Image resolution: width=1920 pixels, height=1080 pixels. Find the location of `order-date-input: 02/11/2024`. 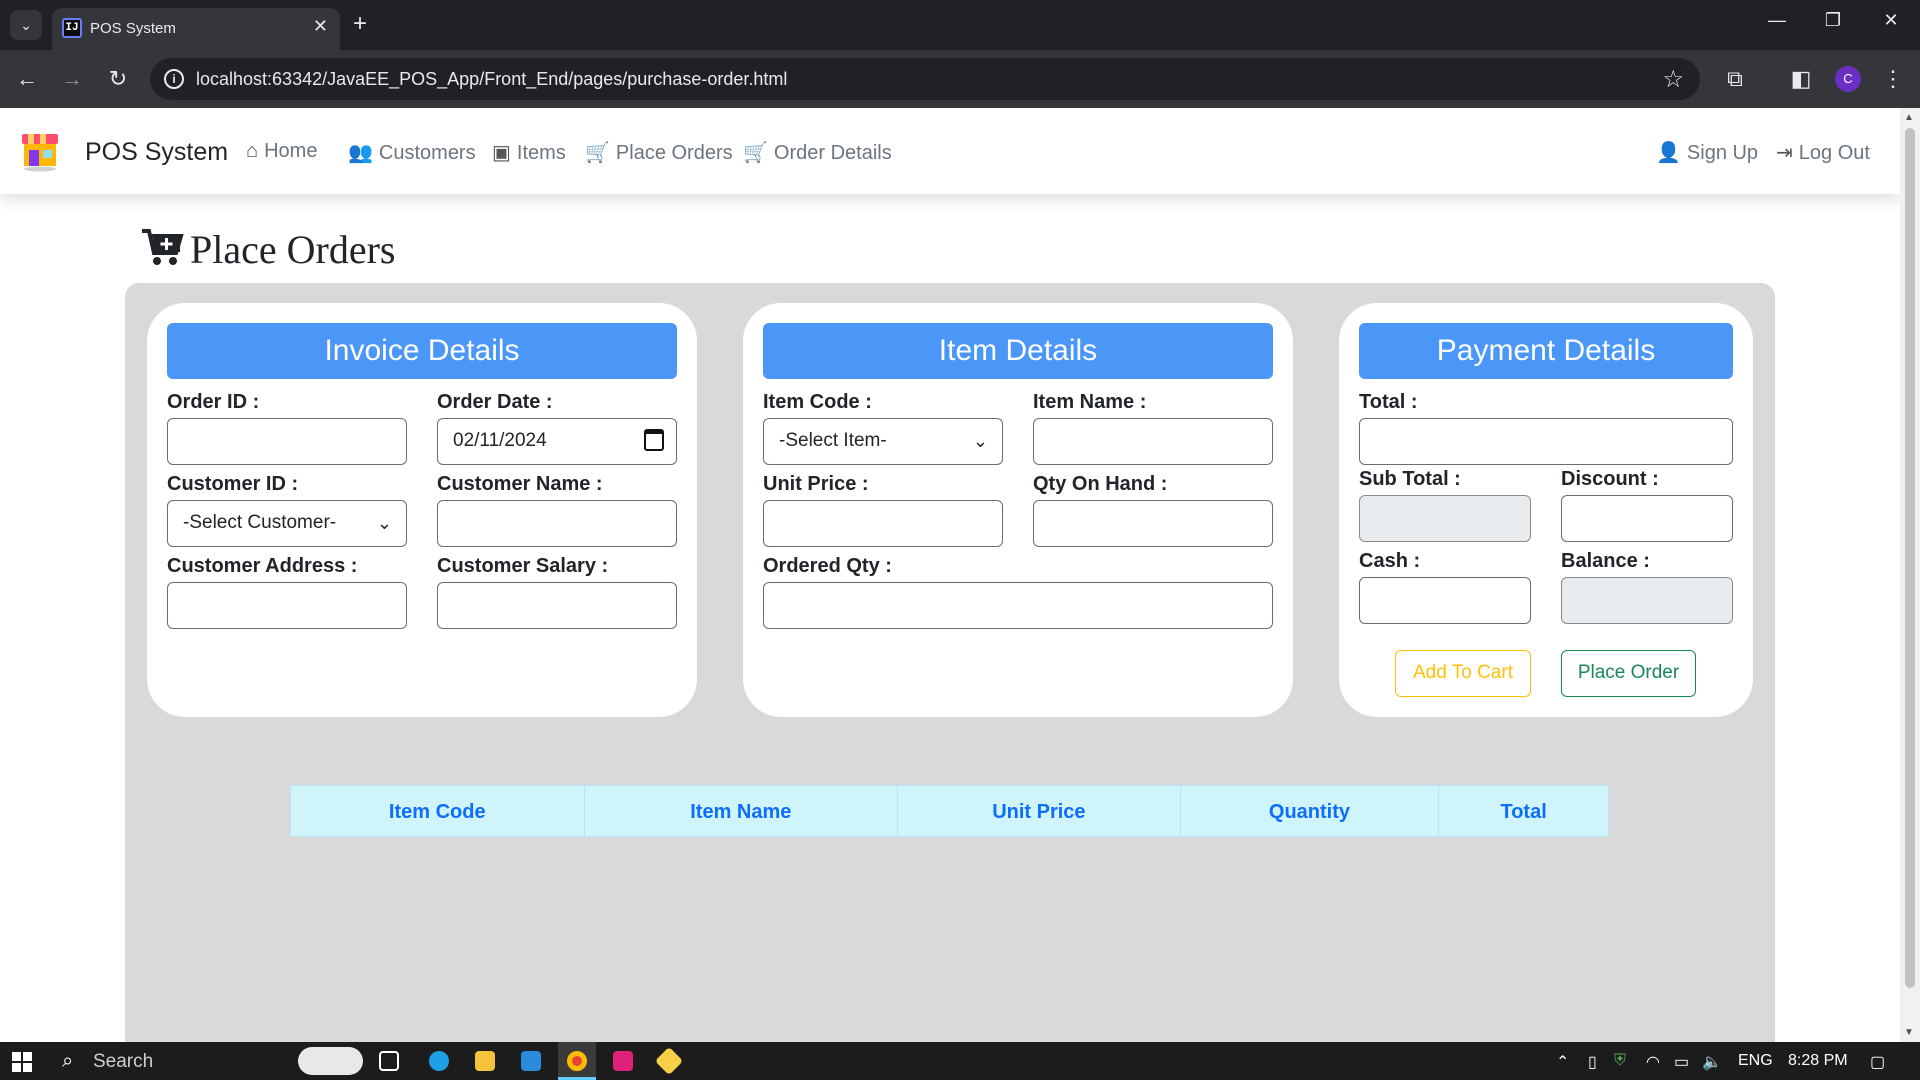

order-date-input: 02/11/2024 is located at coordinates (557, 441).